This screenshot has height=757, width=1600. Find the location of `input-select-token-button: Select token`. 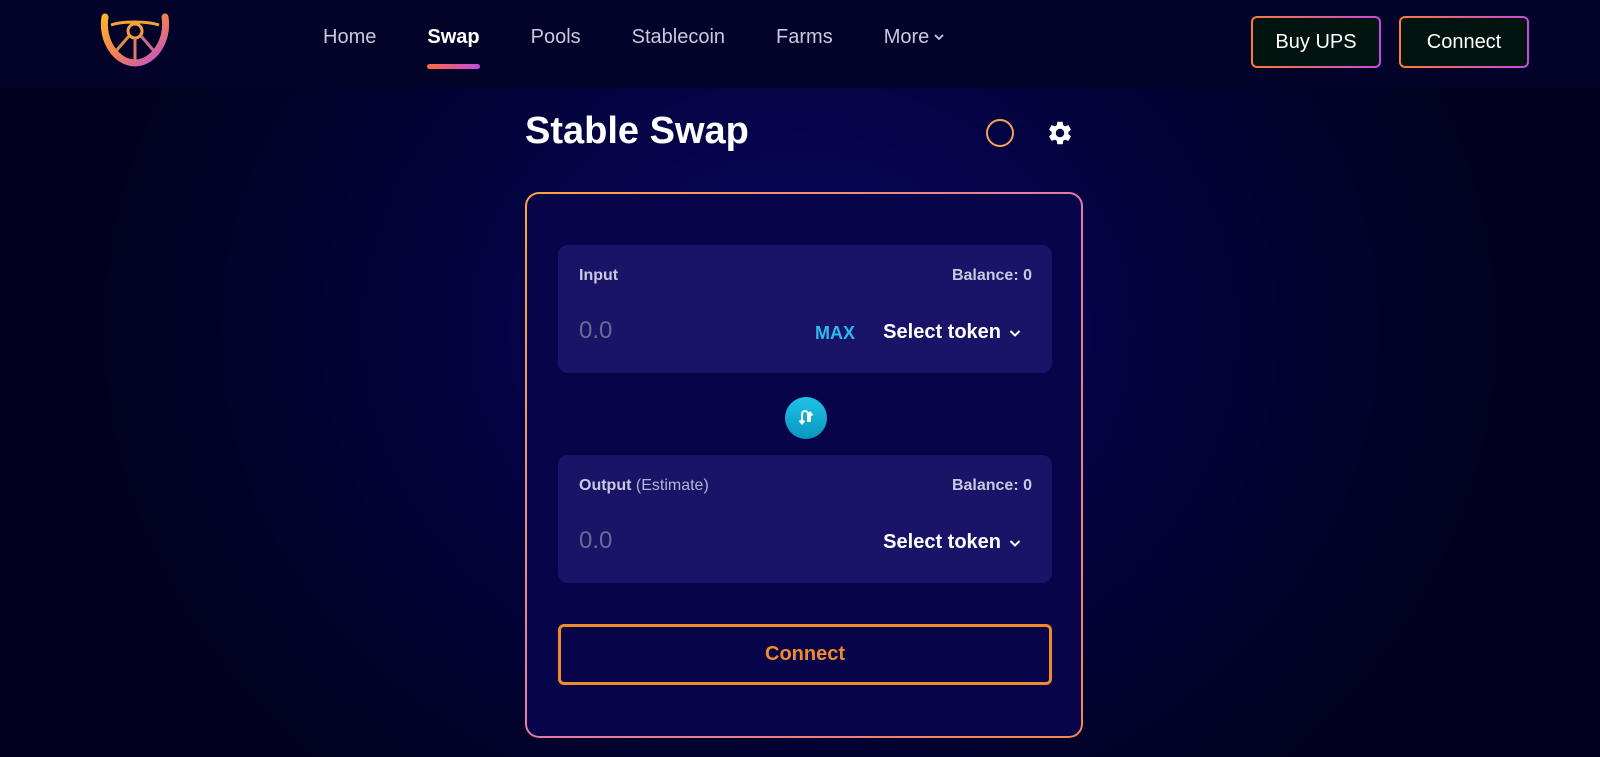

input-select-token-button: Select token is located at coordinates (952, 332).